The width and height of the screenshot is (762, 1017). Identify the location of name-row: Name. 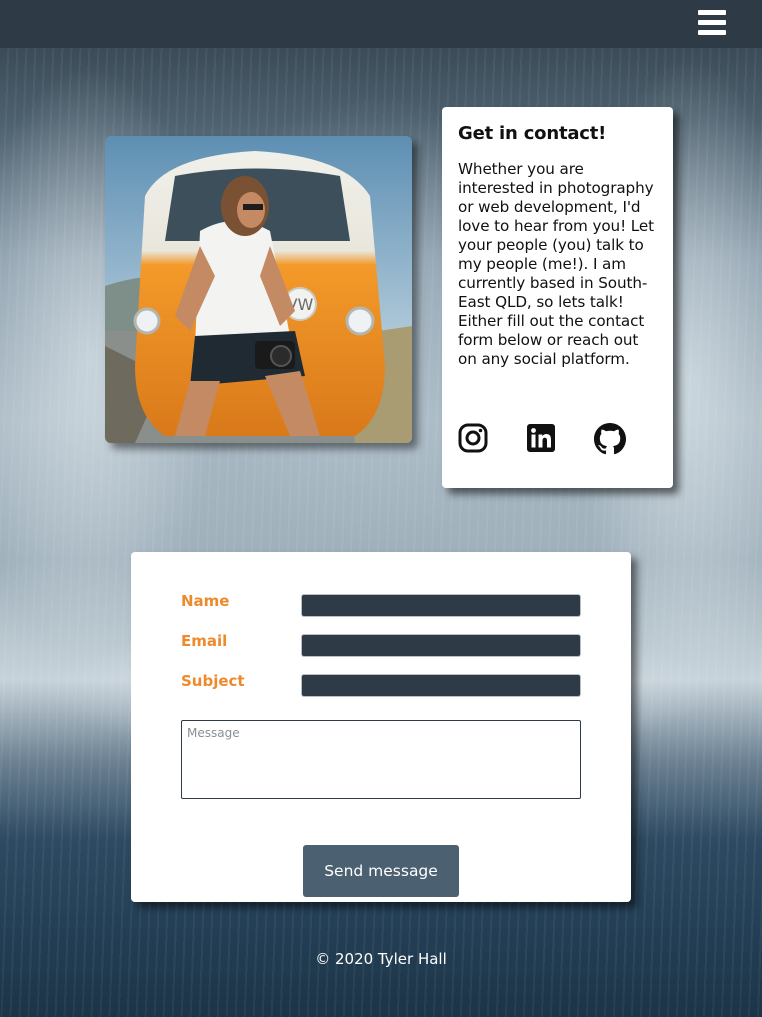
(381, 604).